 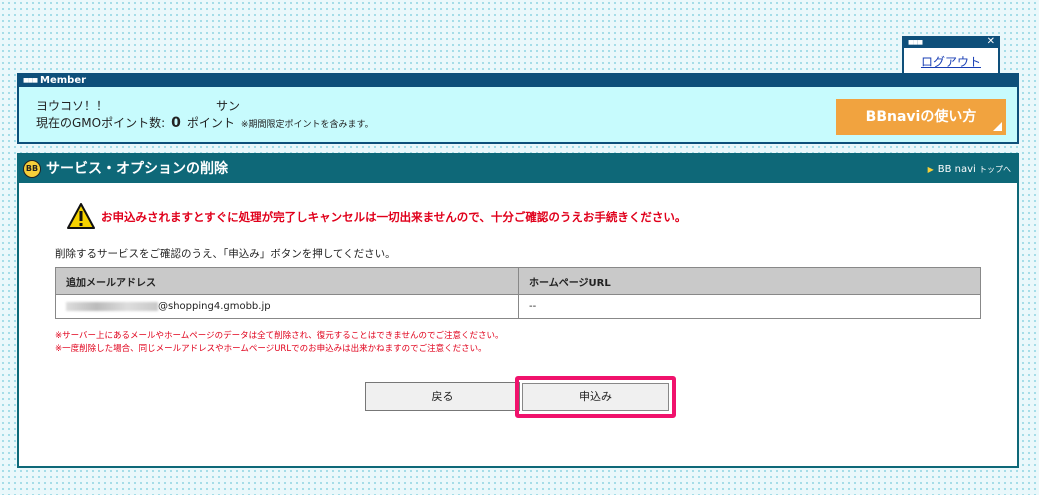 I want to click on triangle-right-icon: ▶, so click(x=930, y=169).